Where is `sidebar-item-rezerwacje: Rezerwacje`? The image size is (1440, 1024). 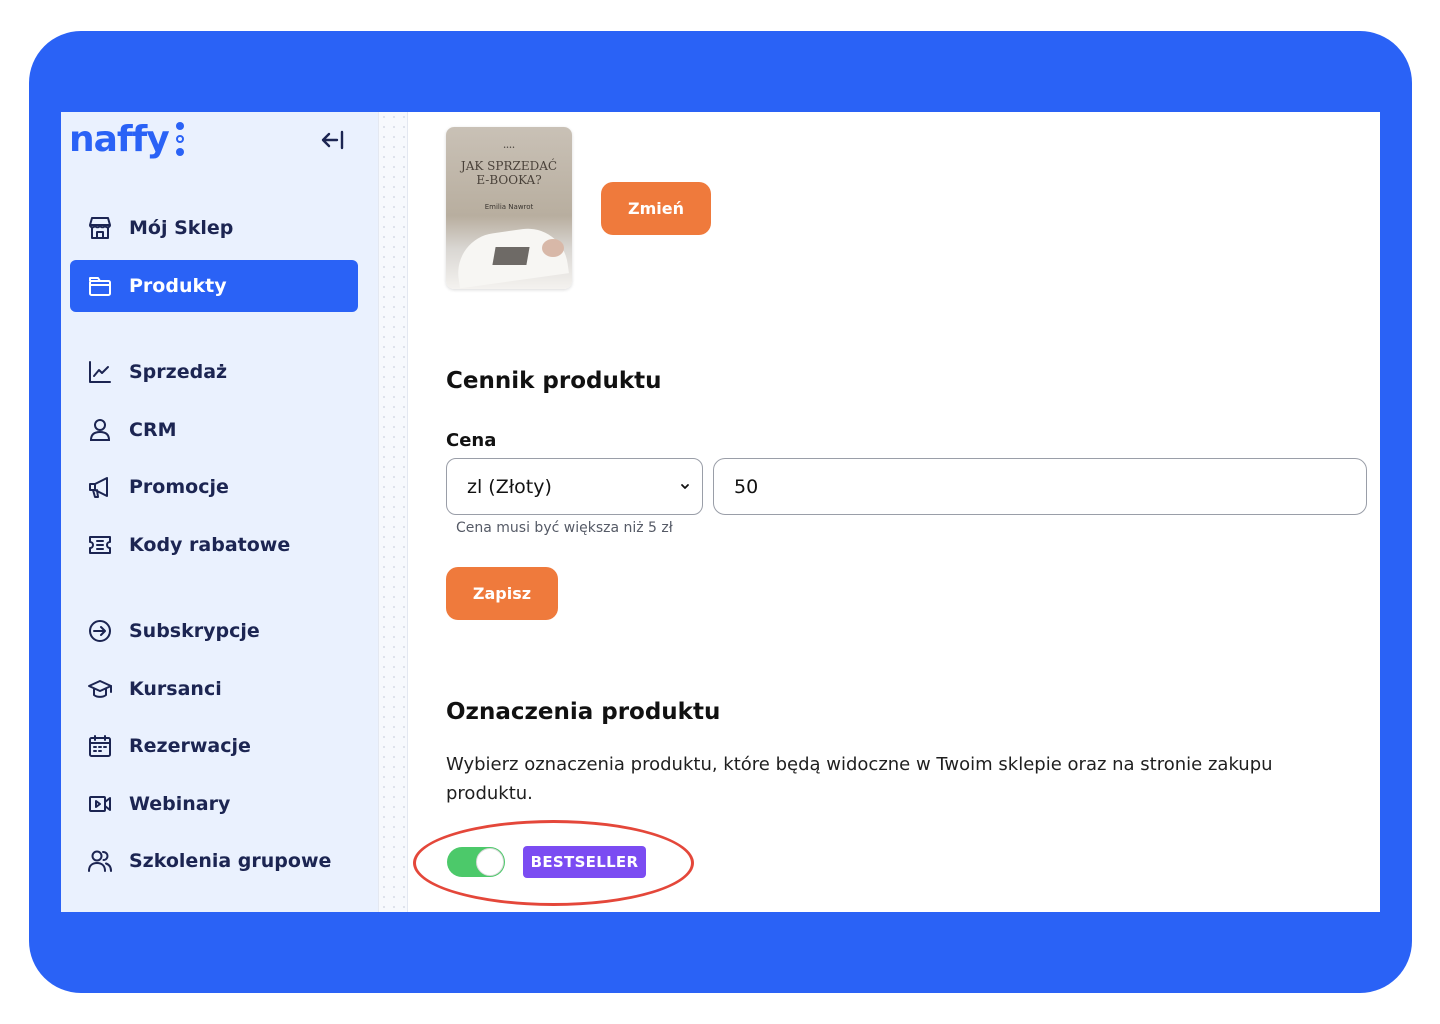 sidebar-item-rezerwacje: Rezerwacje is located at coordinates (214, 746).